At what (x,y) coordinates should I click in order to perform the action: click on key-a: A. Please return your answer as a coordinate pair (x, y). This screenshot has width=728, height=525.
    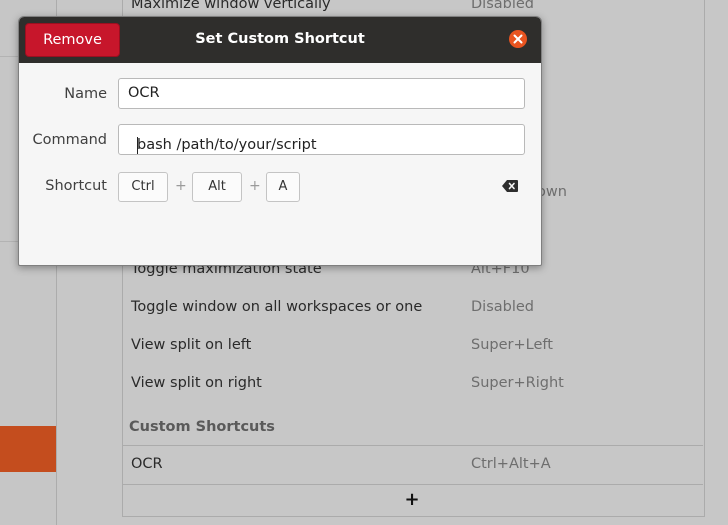
    Looking at the image, I should click on (283, 187).